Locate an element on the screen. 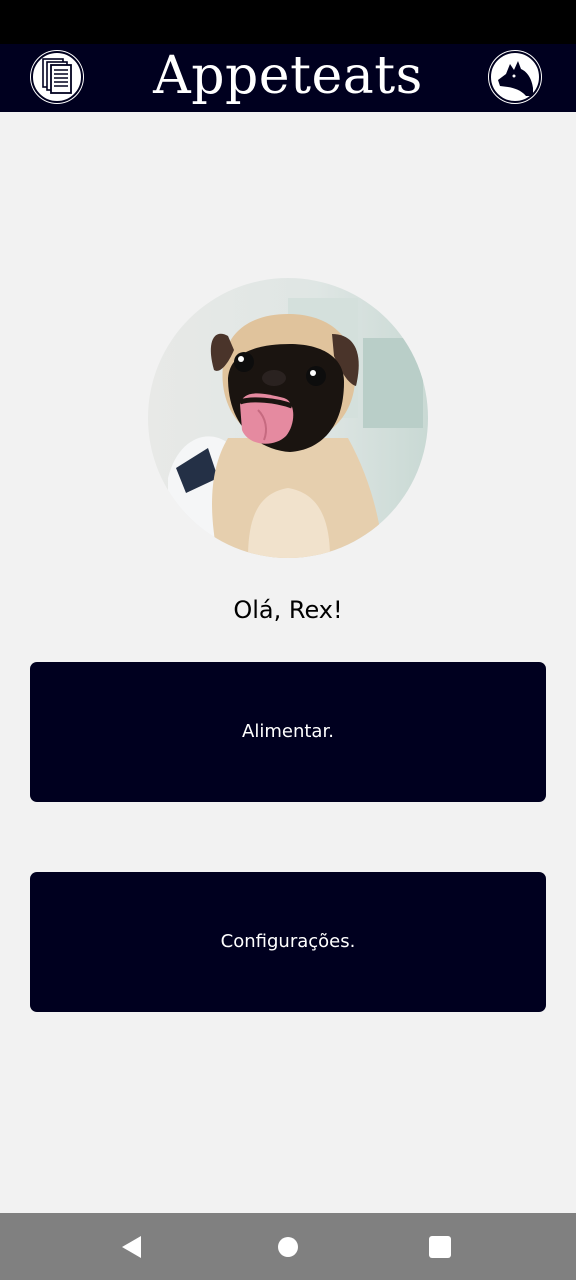 The height and width of the screenshot is (1280, 576). settings-button: Configurações. is located at coordinates (288, 942).